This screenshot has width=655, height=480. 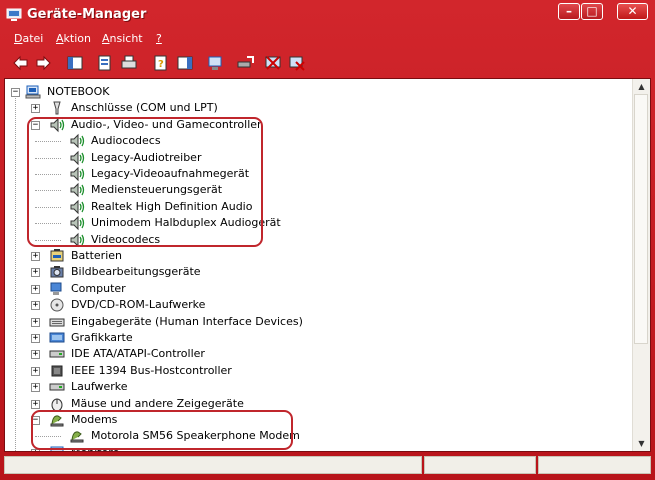 I want to click on menu-bar: Datei Aktion Ansicht?, so click(x=327, y=40).